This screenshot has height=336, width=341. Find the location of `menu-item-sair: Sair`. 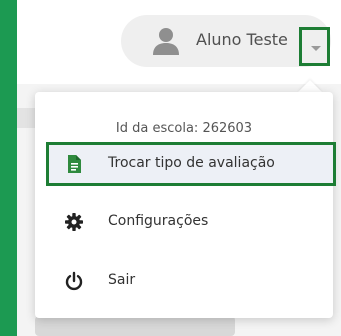

menu-item-sair: Sair is located at coordinates (184, 281).